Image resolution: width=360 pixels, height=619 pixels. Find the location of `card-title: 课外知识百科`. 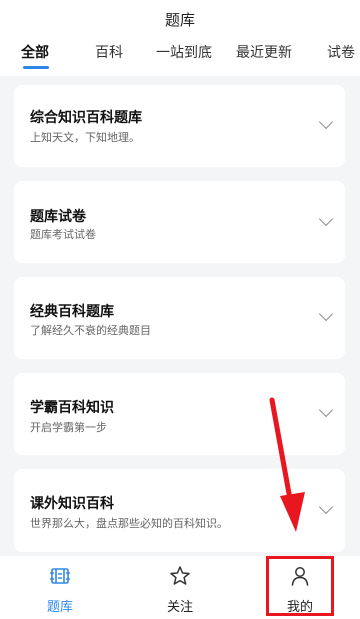

card-title: 课外知识百科 is located at coordinates (72, 504).